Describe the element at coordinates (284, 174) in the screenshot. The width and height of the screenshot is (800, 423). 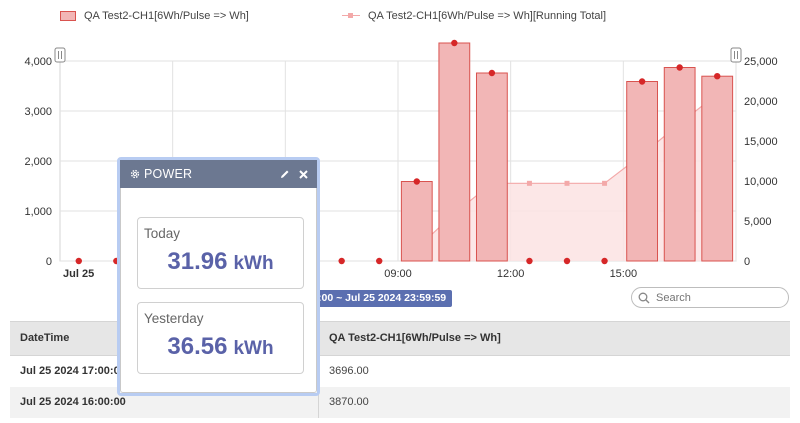
I see `edit-icon` at that location.